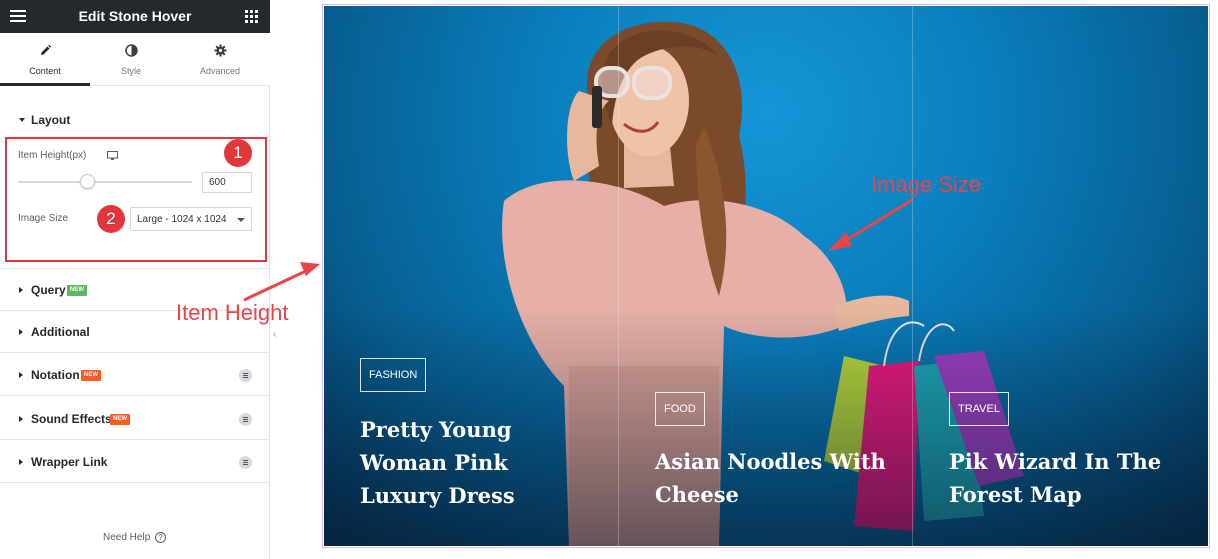 The image size is (1218, 559). What do you see at coordinates (578, 250) in the screenshot?
I see `annotation-arrows` at bounding box center [578, 250].